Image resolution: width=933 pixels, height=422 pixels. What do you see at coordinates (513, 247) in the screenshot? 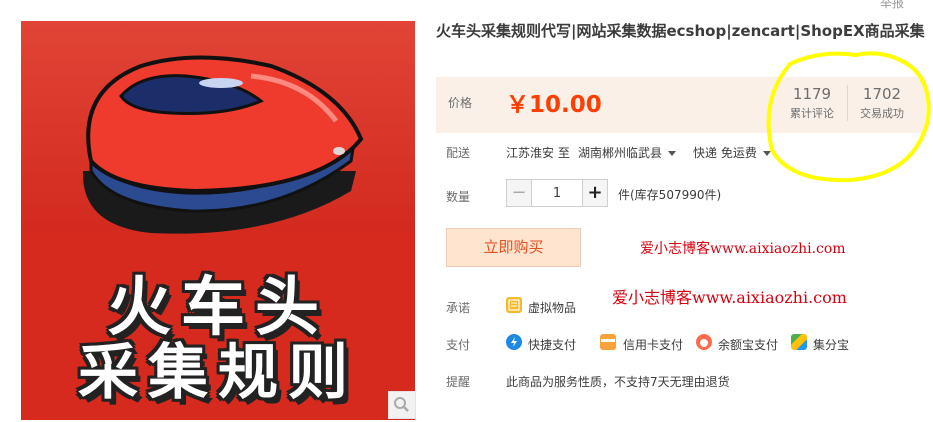
I see `buy-now-button: 立即购买` at bounding box center [513, 247].